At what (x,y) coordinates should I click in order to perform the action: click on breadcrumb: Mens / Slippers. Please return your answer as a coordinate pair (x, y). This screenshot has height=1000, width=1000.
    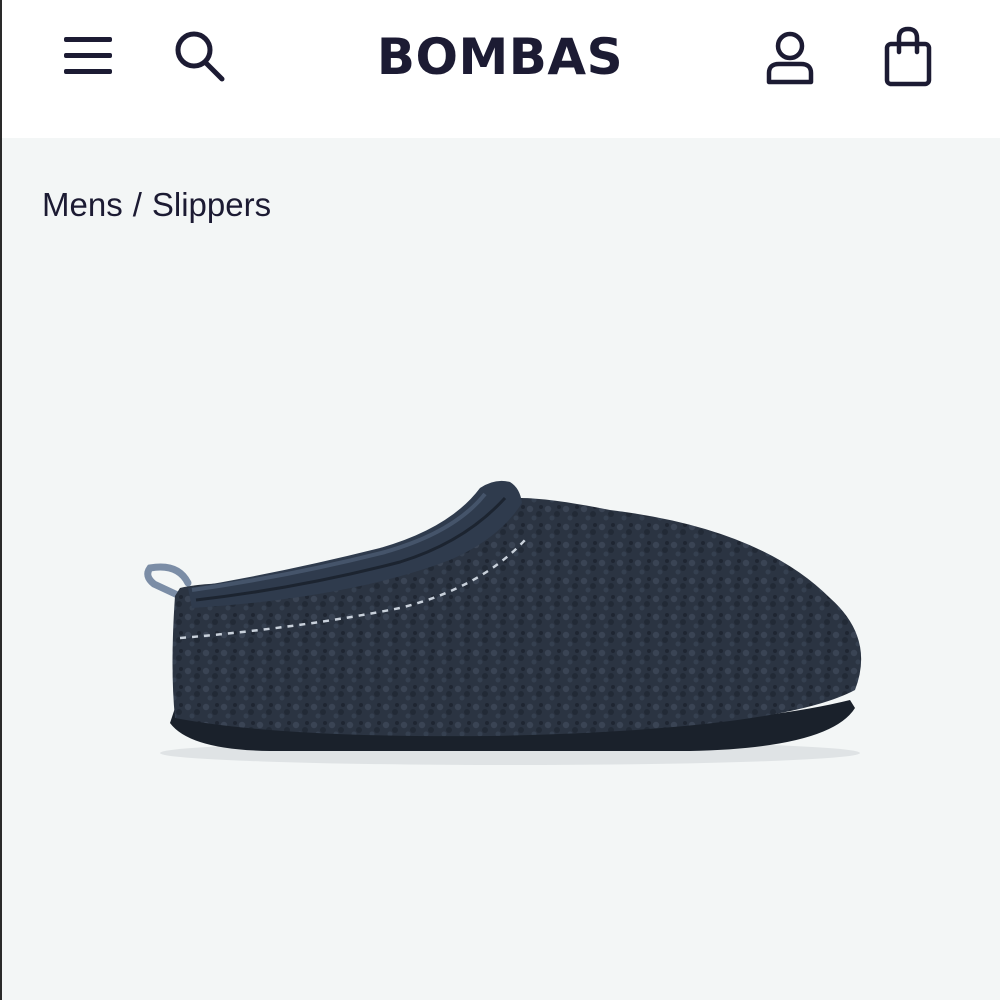
    Looking at the image, I should click on (156, 205).